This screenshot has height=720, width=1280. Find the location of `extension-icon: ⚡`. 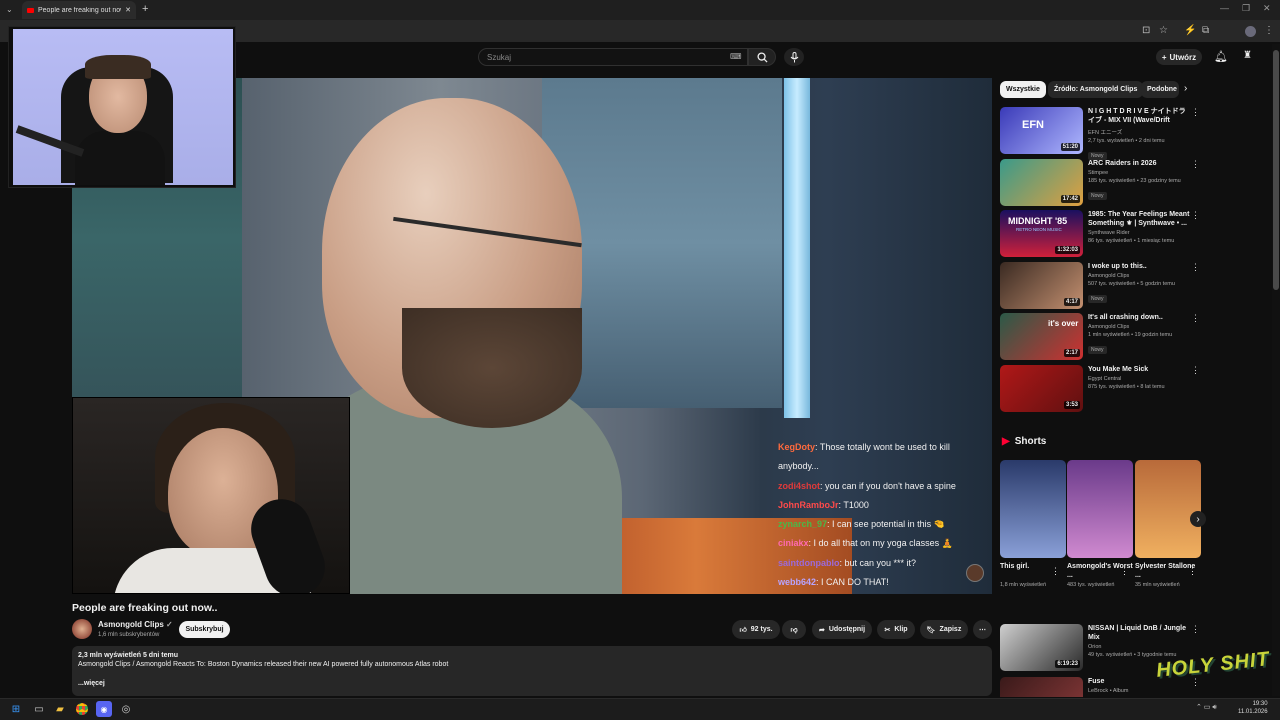

extension-icon: ⚡ is located at coordinates (1190, 30).